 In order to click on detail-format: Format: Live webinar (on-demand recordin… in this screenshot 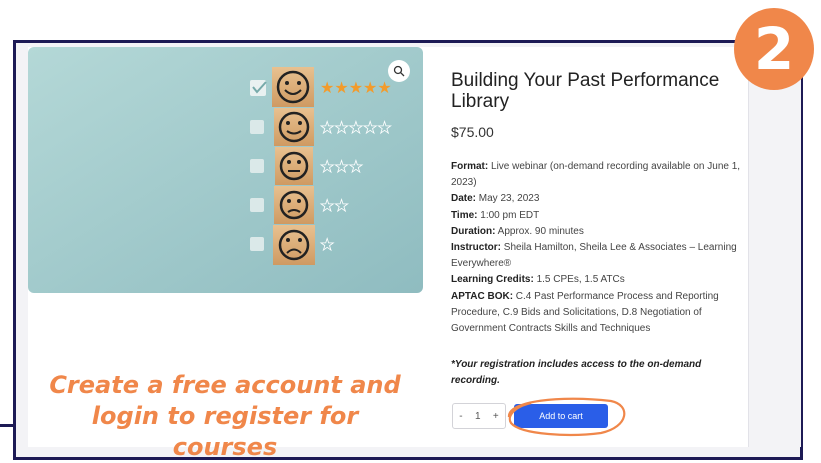, I will do `click(596, 175)`.